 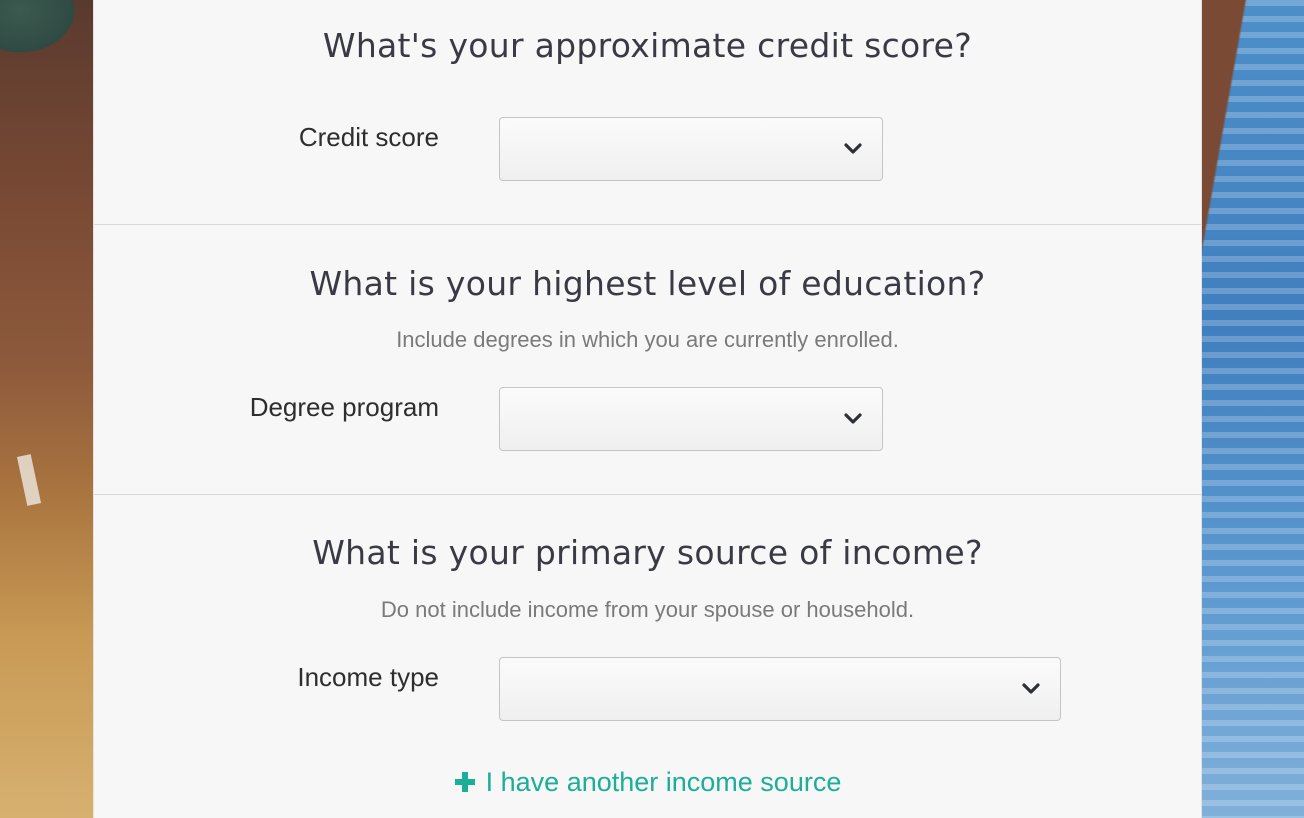 I want to click on credit-score-label: Credit score, so click(x=368, y=137).